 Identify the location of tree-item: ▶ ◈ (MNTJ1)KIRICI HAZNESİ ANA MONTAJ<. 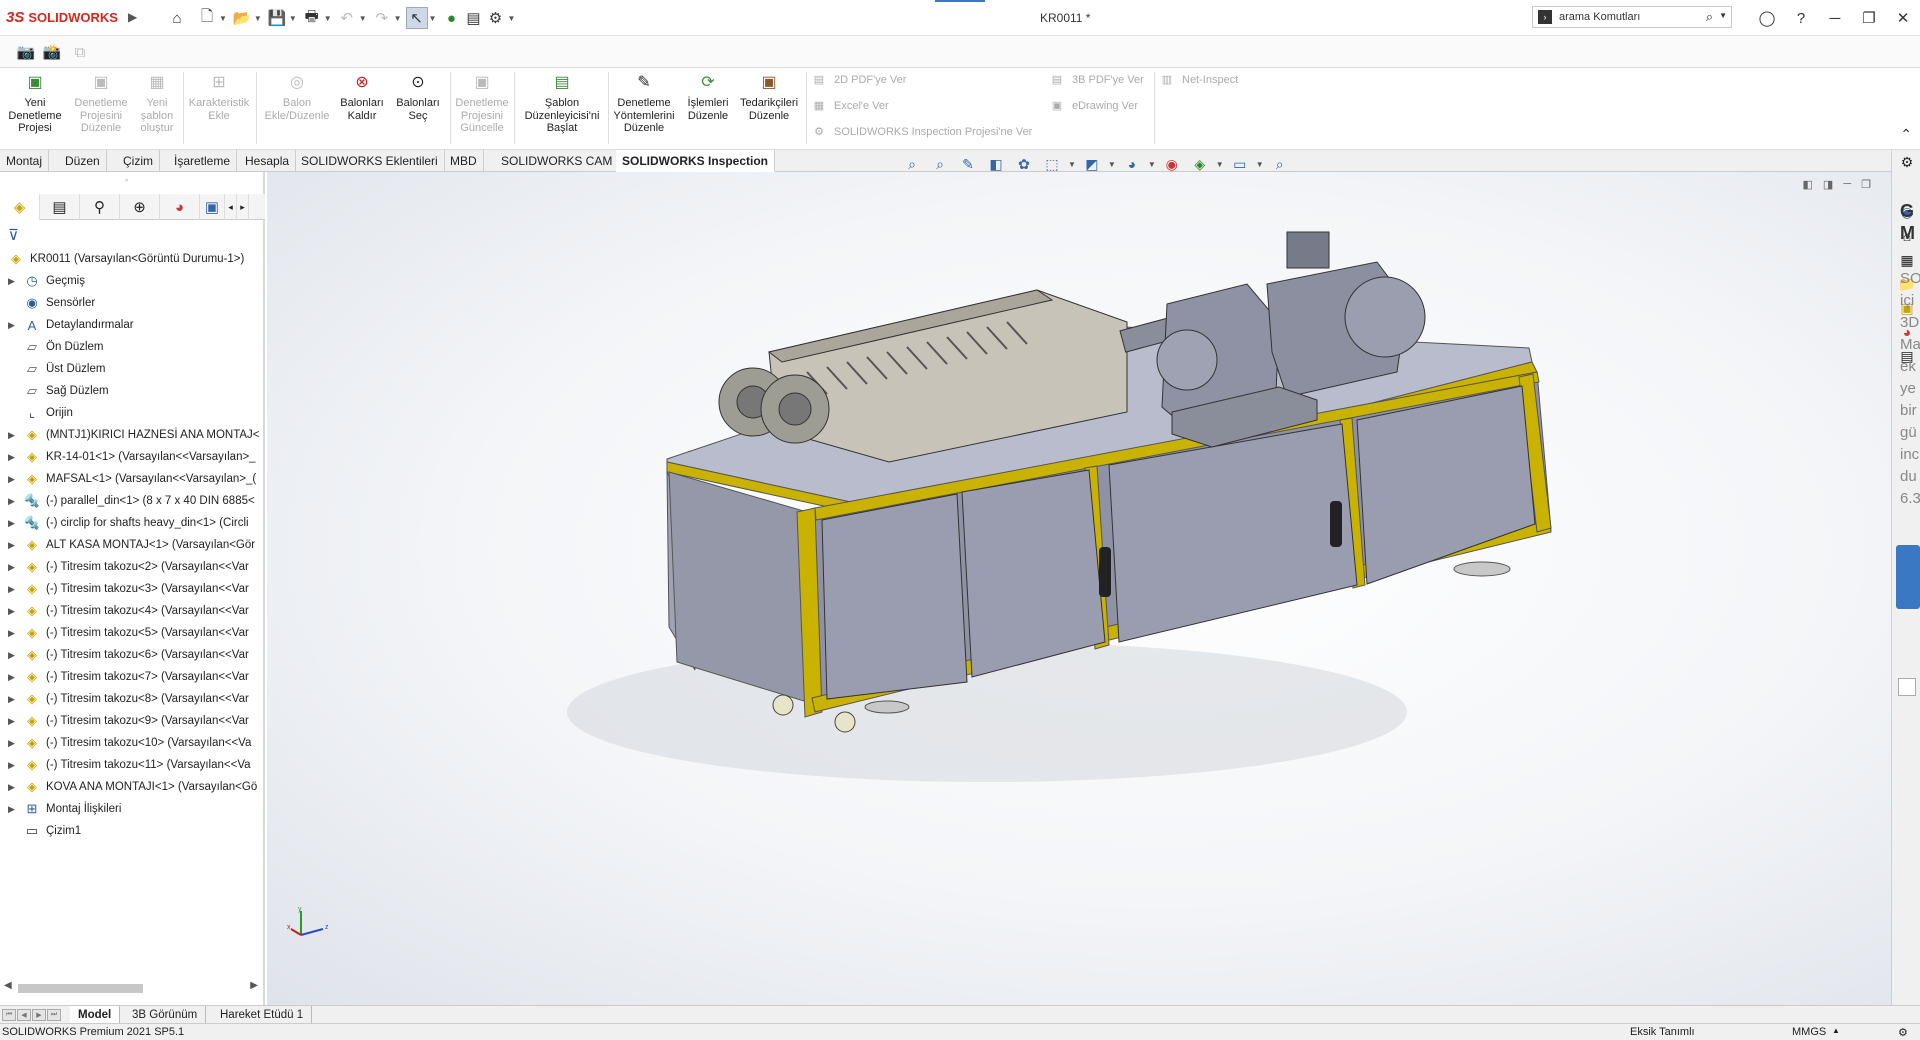
(131, 435).